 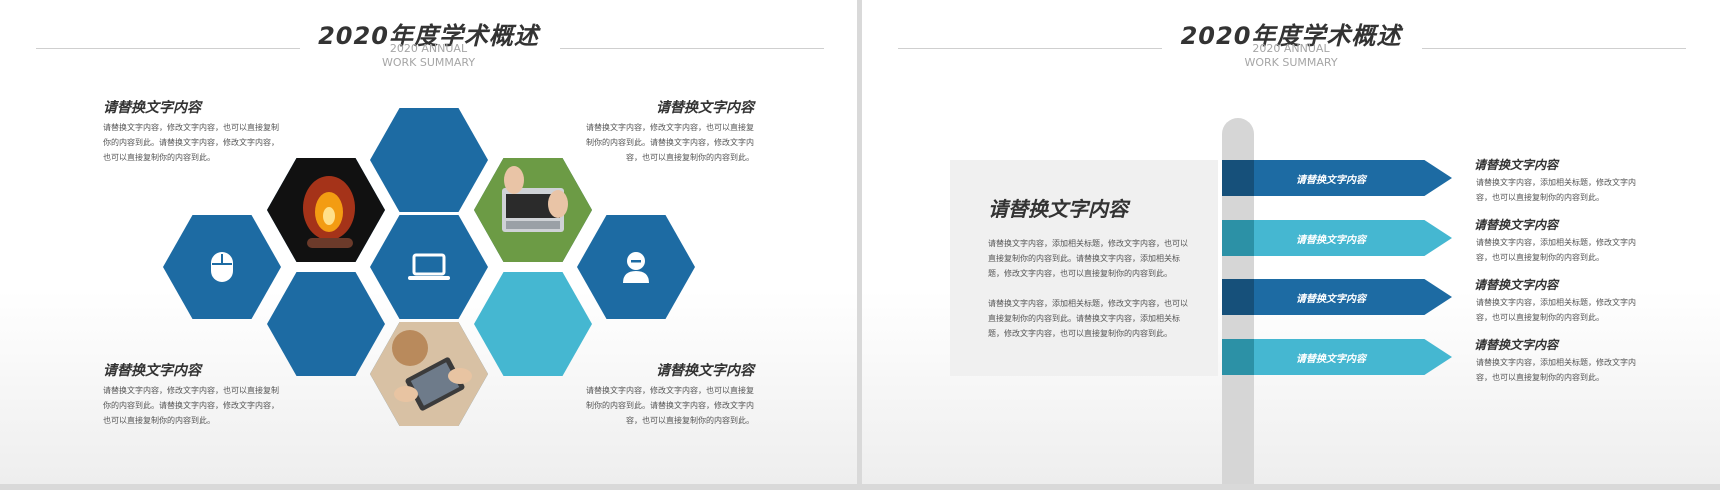 I want to click on hex-laptop, so click(x=429, y=267).